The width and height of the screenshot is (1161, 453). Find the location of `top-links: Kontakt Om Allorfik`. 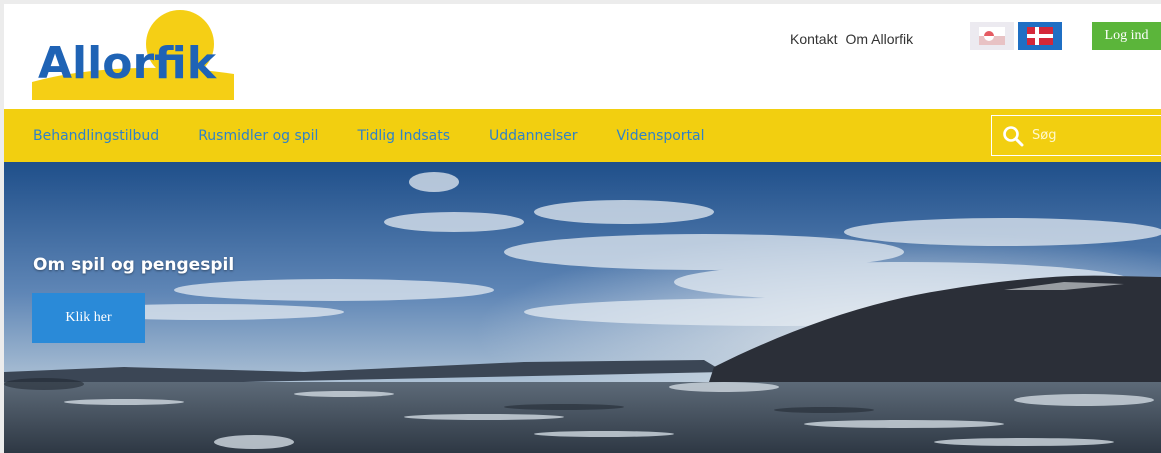

top-links: Kontakt Om Allorfik is located at coordinates (851, 39).